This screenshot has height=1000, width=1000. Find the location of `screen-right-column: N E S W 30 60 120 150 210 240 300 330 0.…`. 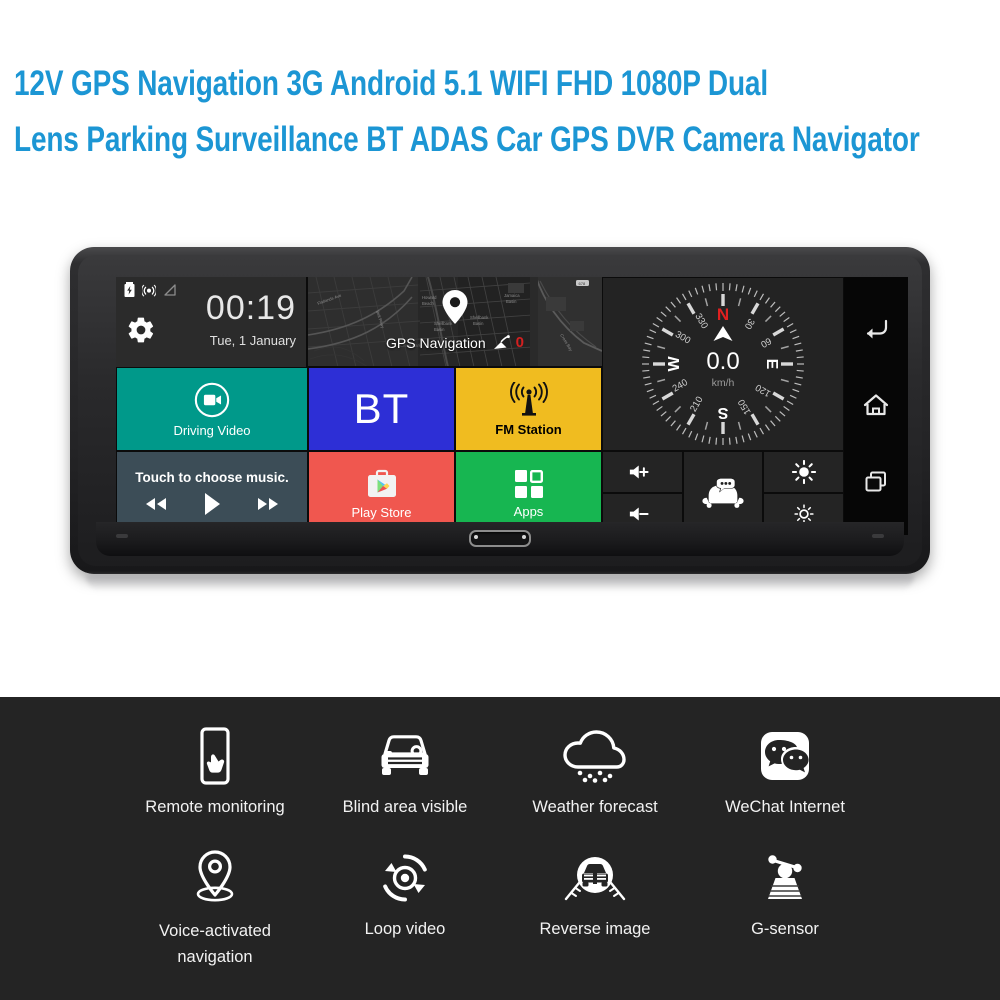

screen-right-column: N E S W 30 60 120 150 210 240 300 330 0.… is located at coordinates (723, 406).